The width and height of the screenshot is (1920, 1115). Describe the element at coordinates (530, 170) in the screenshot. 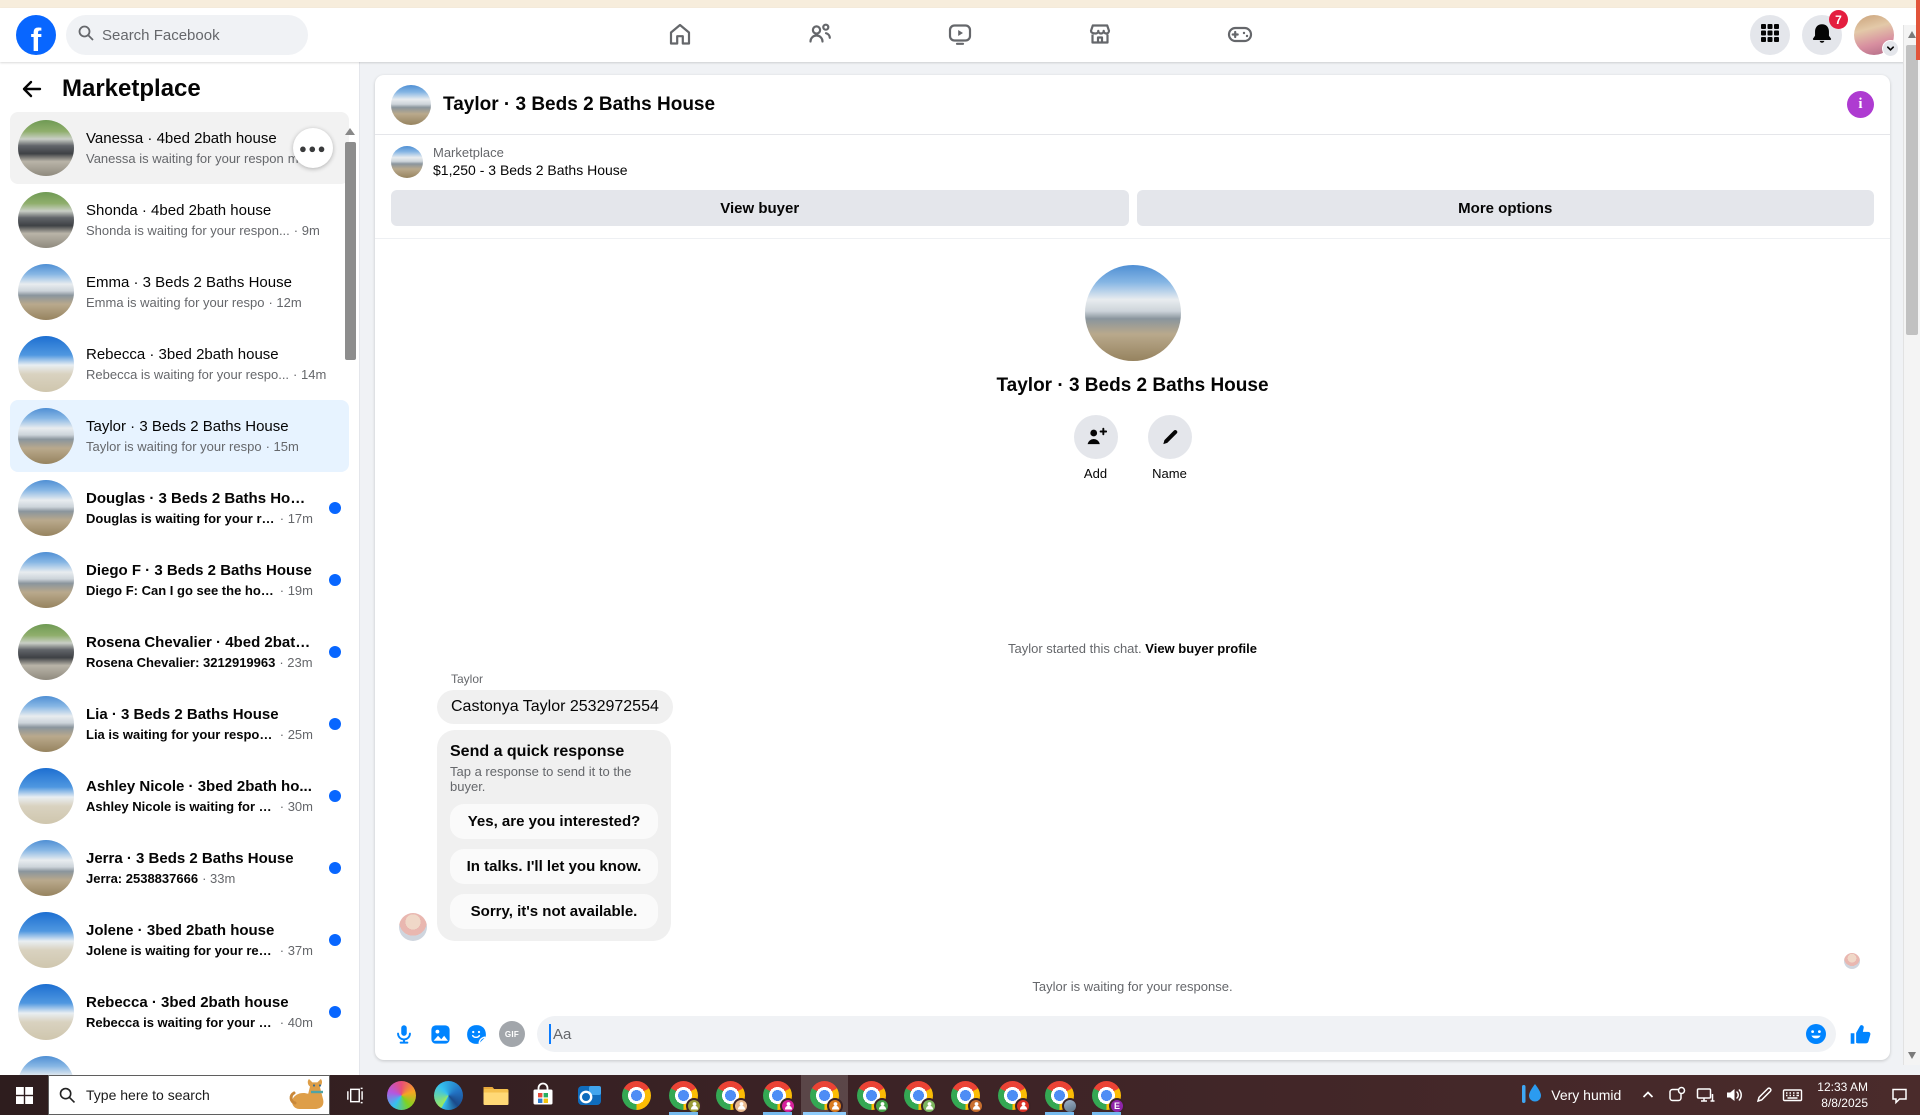

I see `listing-details: $1,250 - 3 Beds 2 Baths House` at that location.